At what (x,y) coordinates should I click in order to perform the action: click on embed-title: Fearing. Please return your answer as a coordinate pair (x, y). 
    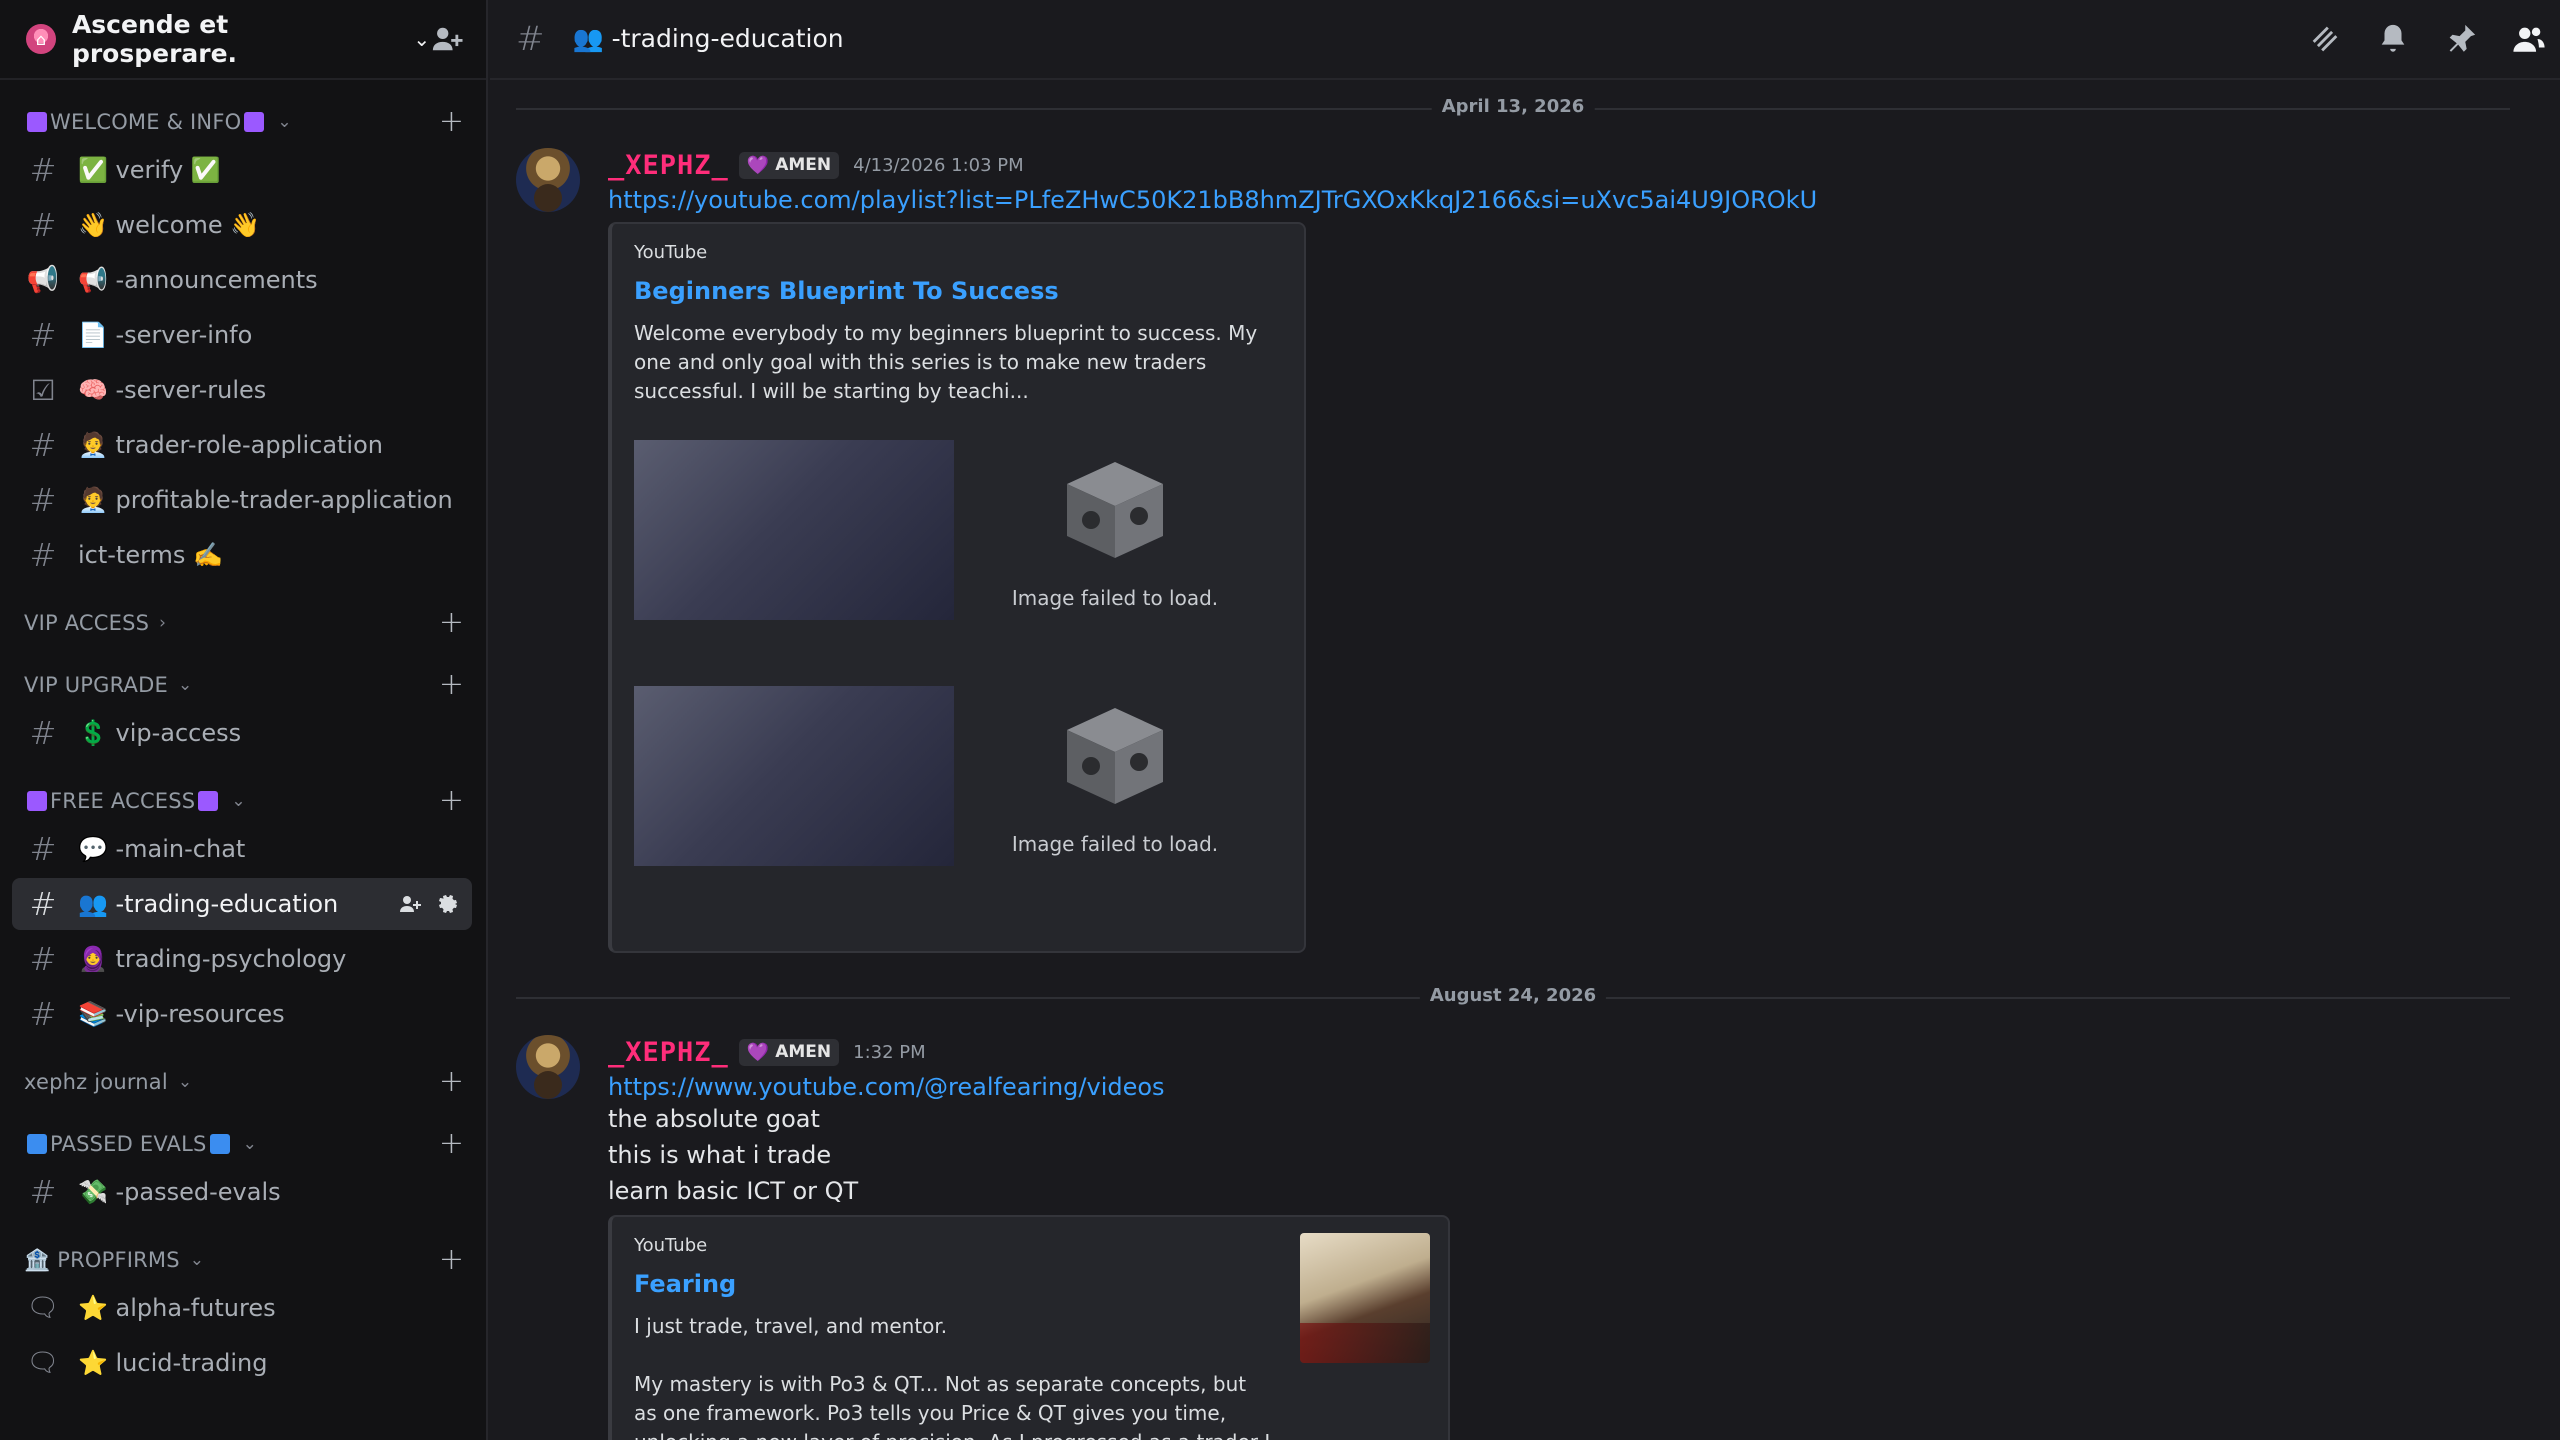
    Looking at the image, I should click on (954, 1284).